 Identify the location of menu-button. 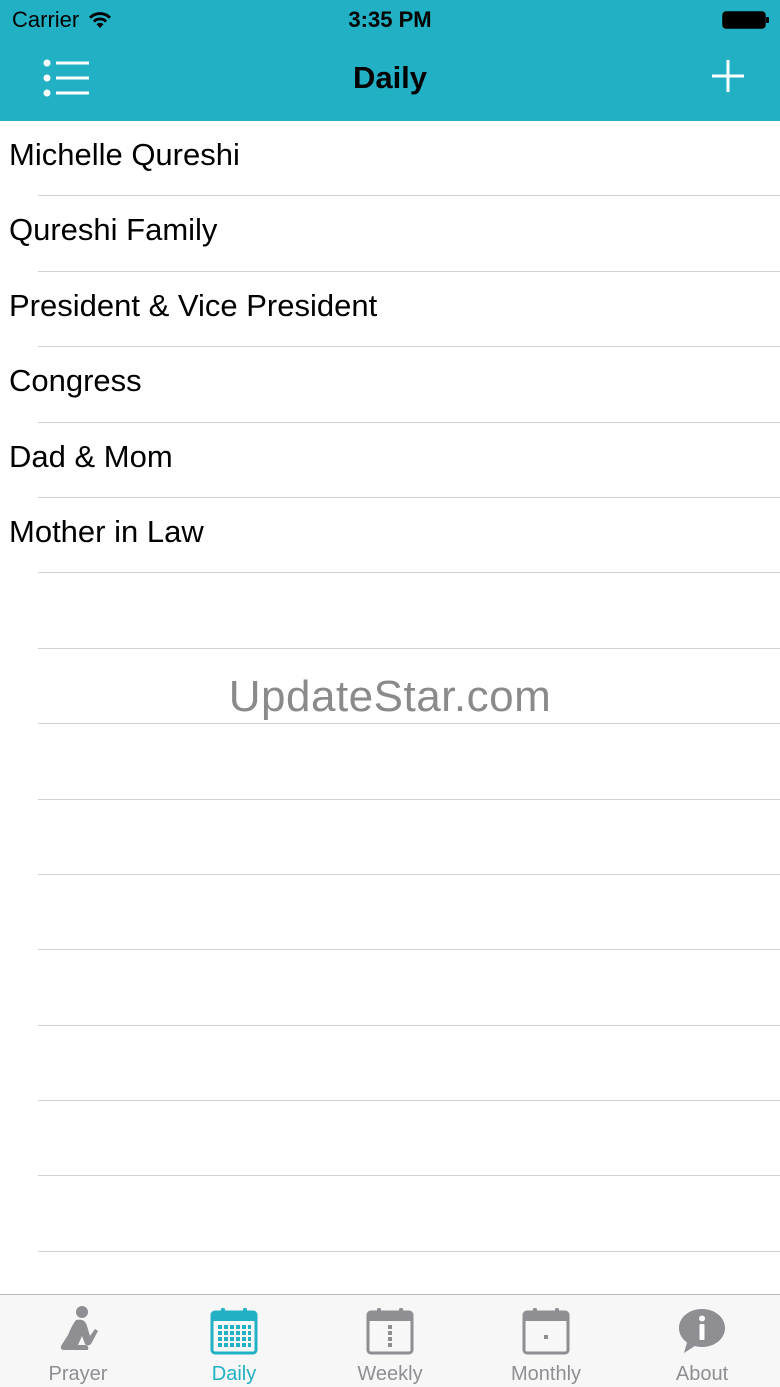
(66, 79).